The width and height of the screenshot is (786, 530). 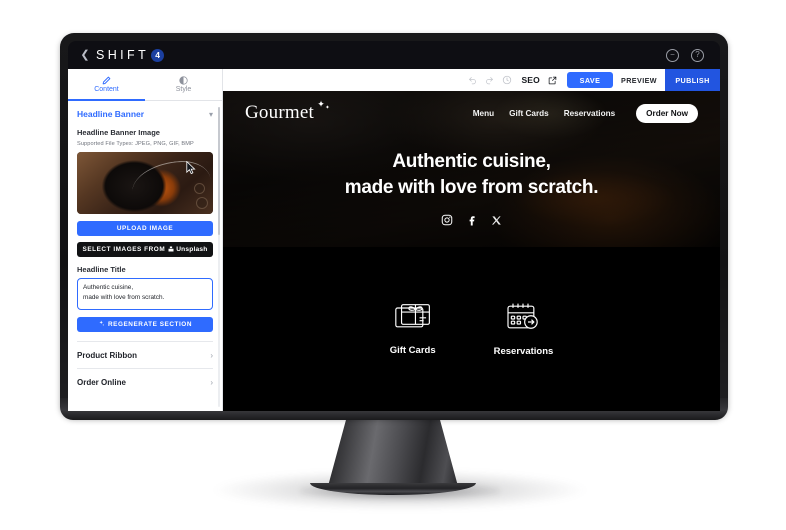 What do you see at coordinates (218, 171) in the screenshot?
I see `sidebar-scrollbar-thumb` at bounding box center [218, 171].